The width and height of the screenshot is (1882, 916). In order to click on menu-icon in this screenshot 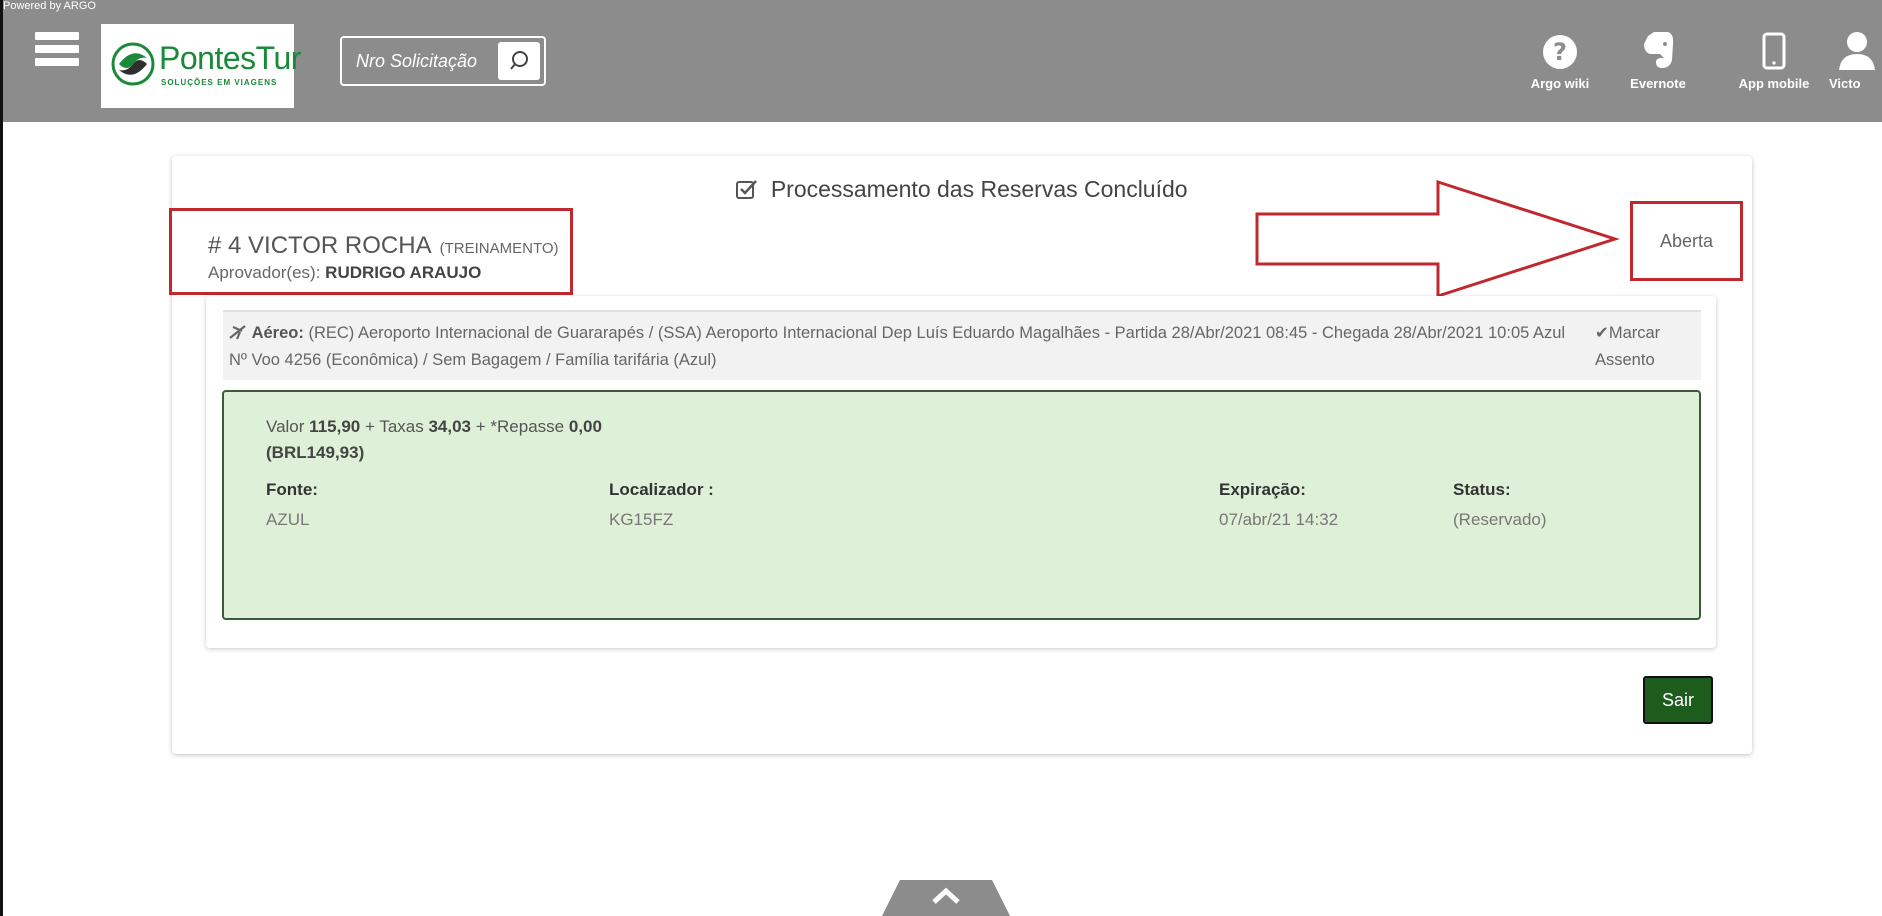, I will do `click(57, 51)`.